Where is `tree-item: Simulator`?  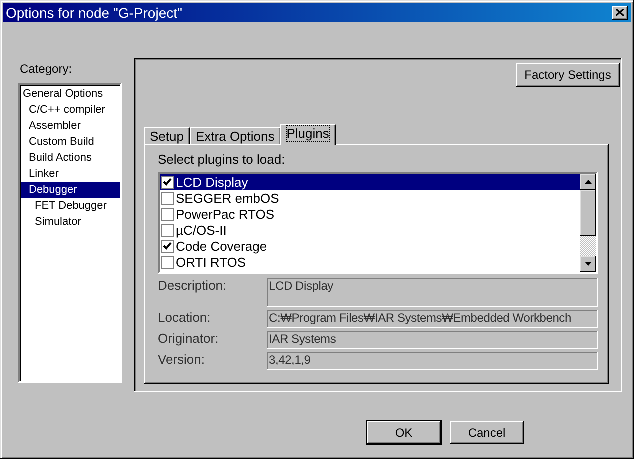 tree-item: Simulator is located at coordinates (70, 222).